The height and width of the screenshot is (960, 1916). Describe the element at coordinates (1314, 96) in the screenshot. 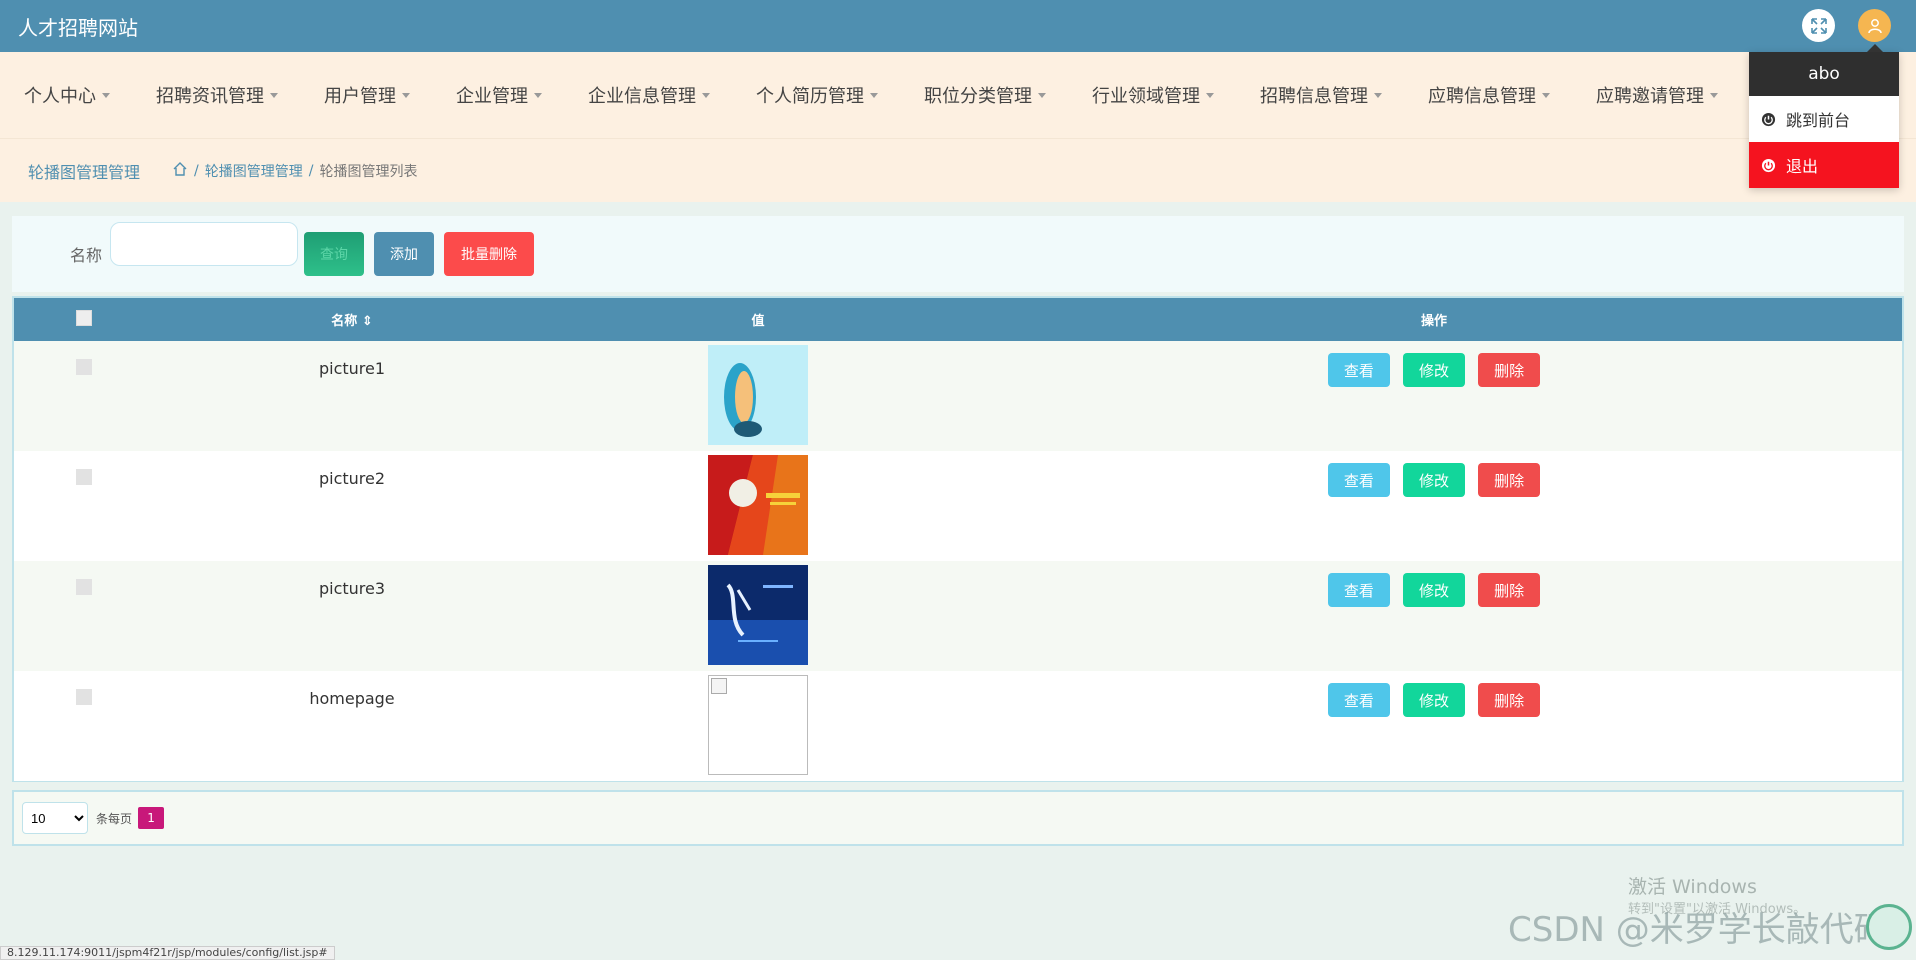

I see `nav-label: 招聘信息管理` at that location.